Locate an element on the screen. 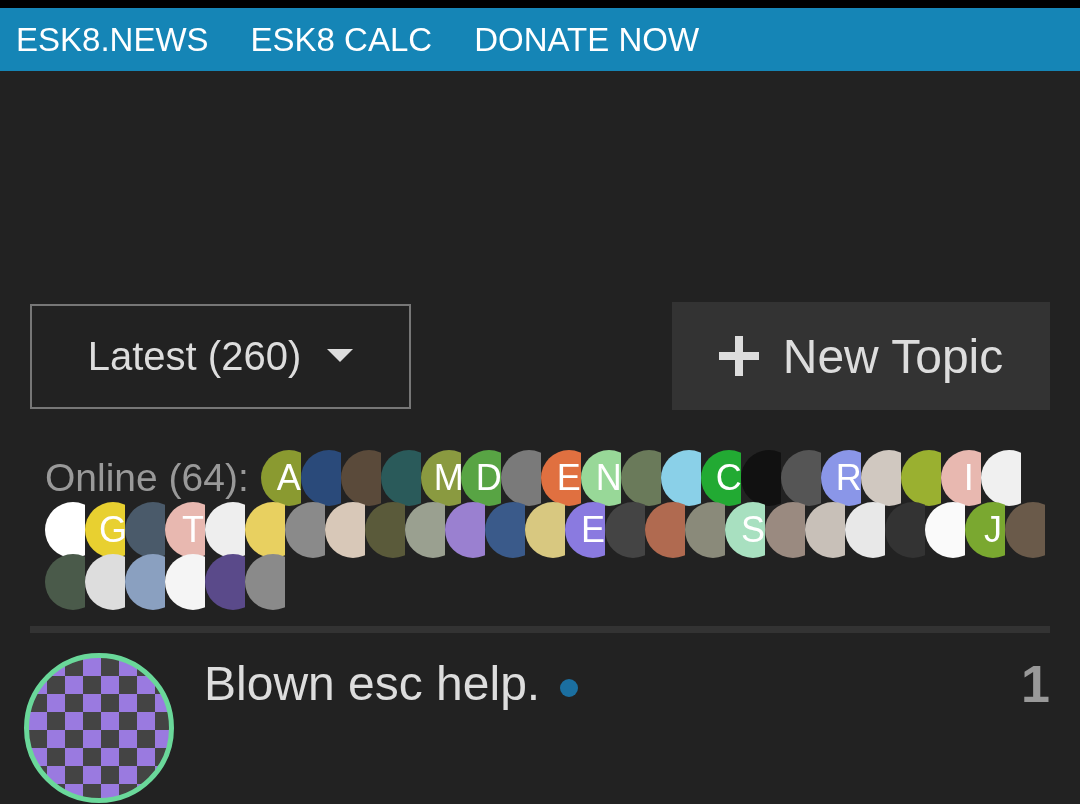 Image resolution: width=1080 pixels, height=804 pixels. user-avatar: J is located at coordinates (985, 530).